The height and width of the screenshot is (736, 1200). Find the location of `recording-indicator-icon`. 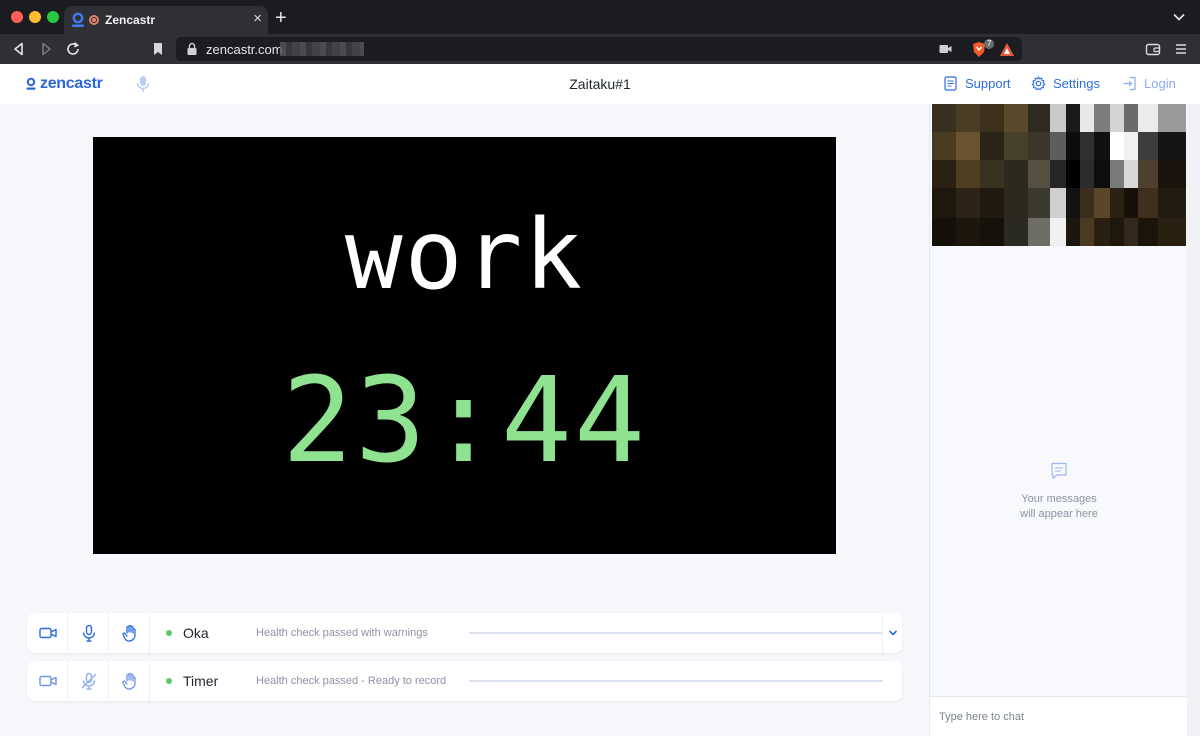

recording-indicator-icon is located at coordinates (94, 20).